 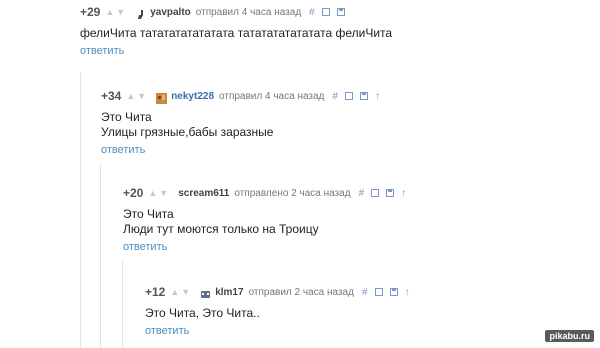 I want to click on timestamp: отправлено 2 часа назад, so click(x=292, y=193).